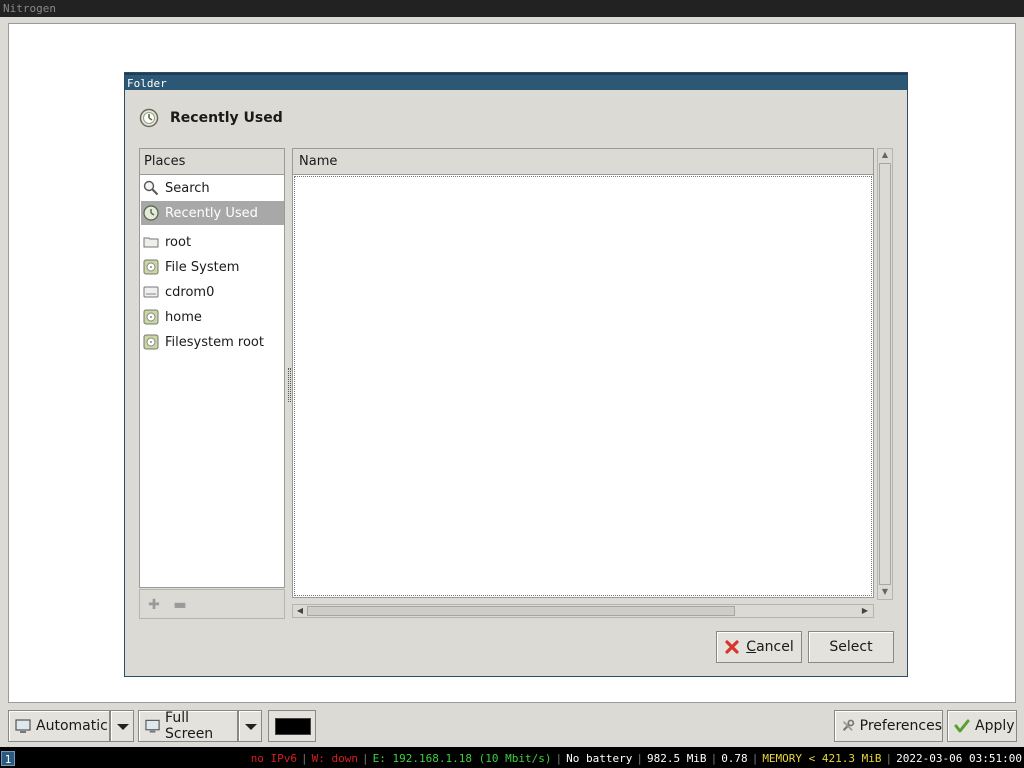  I want to click on place-home: home, so click(212, 317).